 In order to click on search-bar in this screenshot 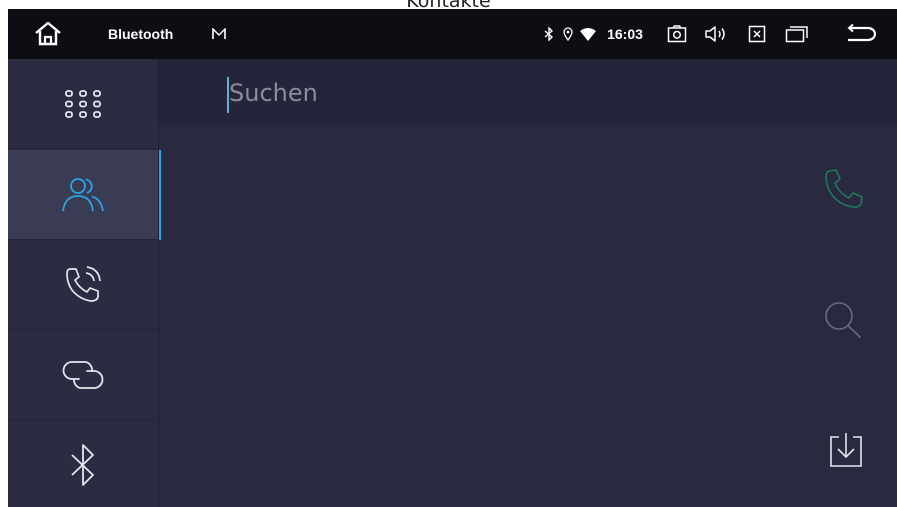, I will do `click(528, 92)`.